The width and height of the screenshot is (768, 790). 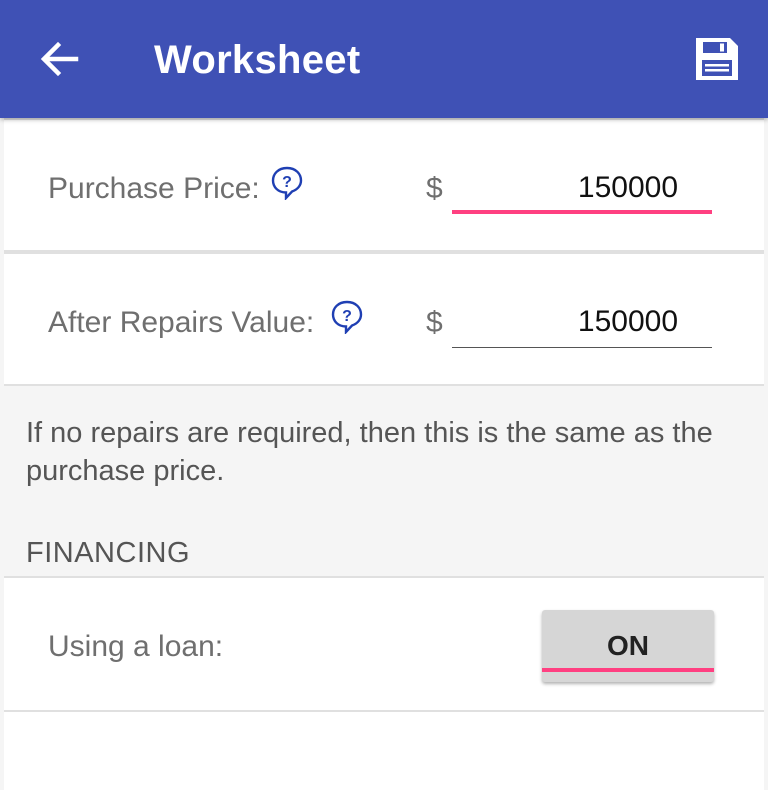 I want to click on after-repairs-value-label: After Repairs Value:, so click(x=181, y=322).